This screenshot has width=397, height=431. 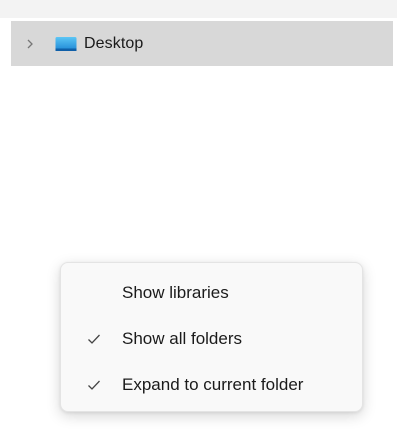 I want to click on menu-item-label: Expand to current folder, so click(x=213, y=384).